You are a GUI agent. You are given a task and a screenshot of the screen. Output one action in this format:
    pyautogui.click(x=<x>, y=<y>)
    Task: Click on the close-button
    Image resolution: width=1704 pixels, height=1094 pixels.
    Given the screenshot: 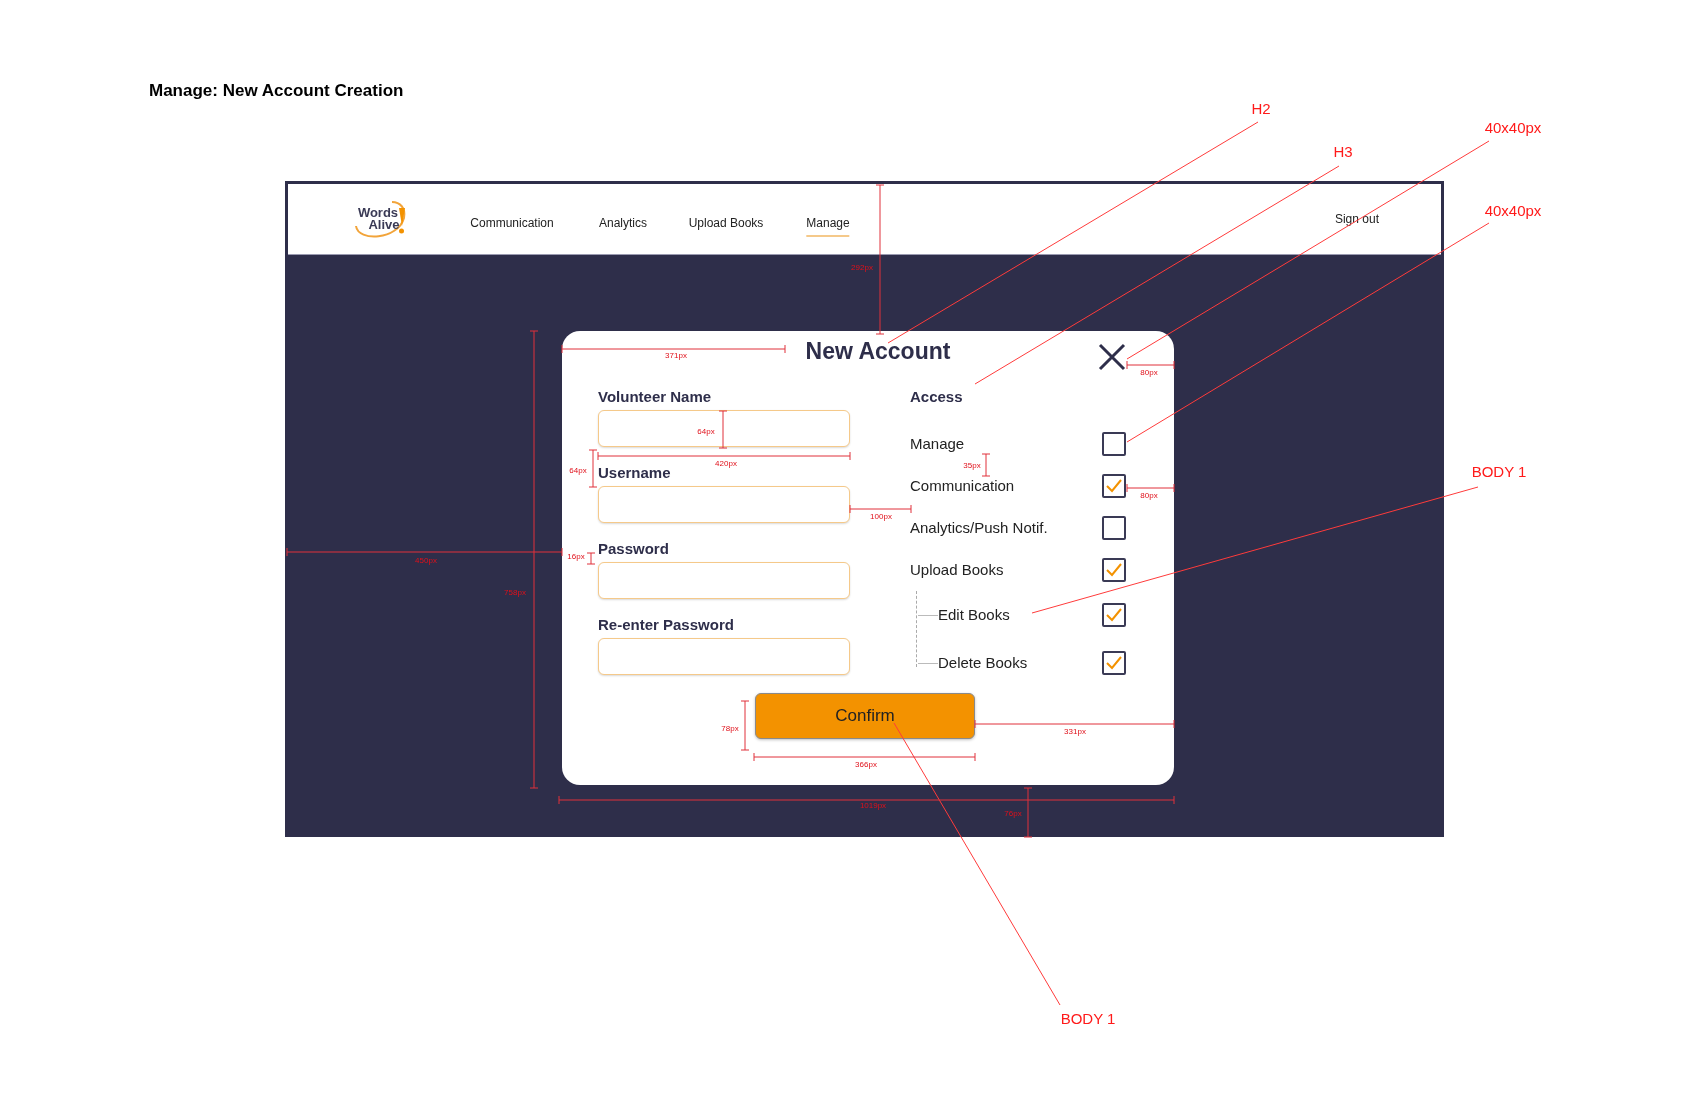 What is the action you would take?
    pyautogui.click(x=1112, y=357)
    